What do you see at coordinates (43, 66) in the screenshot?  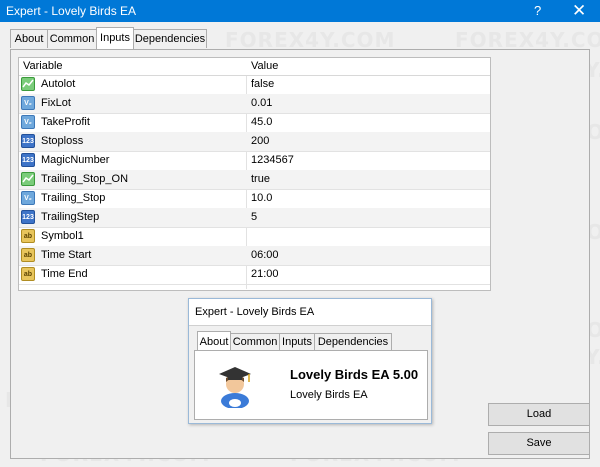 I see `header-variable: Variable` at bounding box center [43, 66].